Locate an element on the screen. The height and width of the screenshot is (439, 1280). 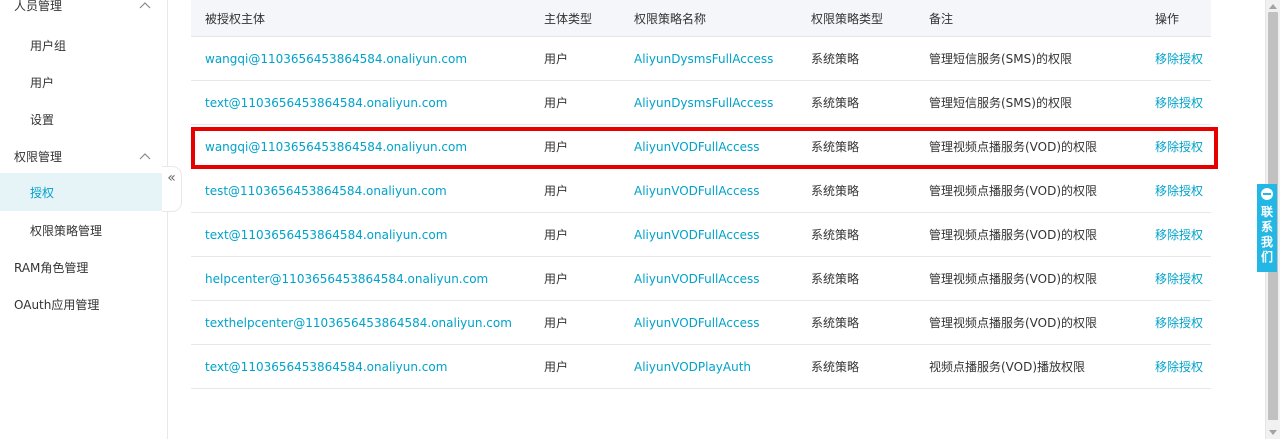
column-header-principal: 被授权主体 is located at coordinates (235, 18).